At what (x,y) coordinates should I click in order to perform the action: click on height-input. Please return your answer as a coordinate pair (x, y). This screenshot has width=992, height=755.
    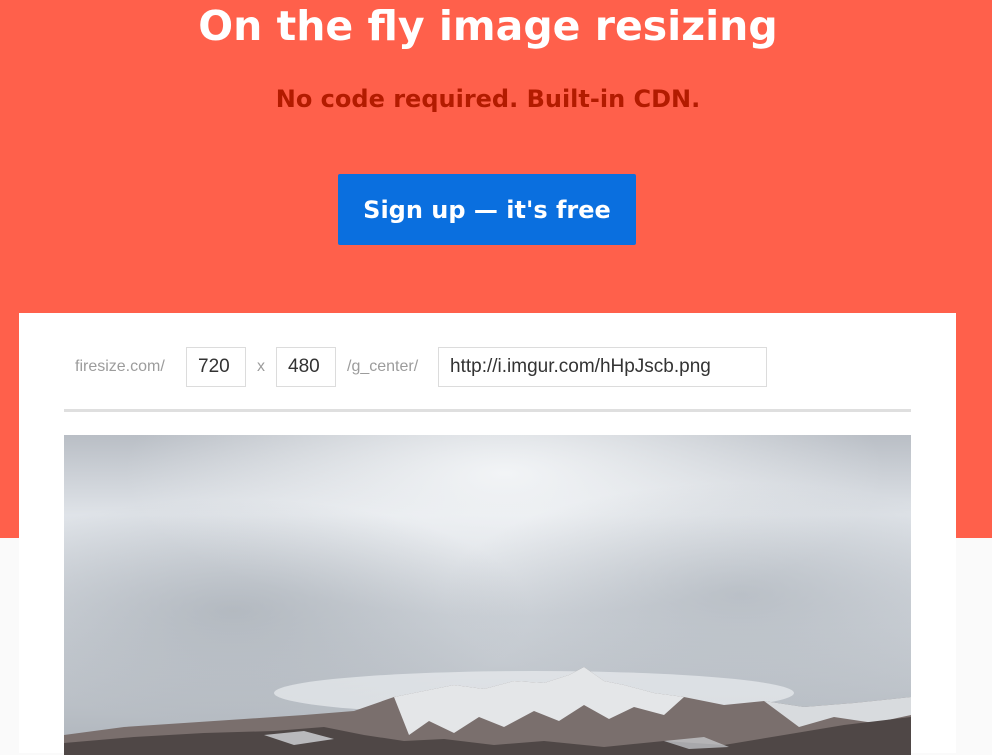
    Looking at the image, I should click on (306, 367).